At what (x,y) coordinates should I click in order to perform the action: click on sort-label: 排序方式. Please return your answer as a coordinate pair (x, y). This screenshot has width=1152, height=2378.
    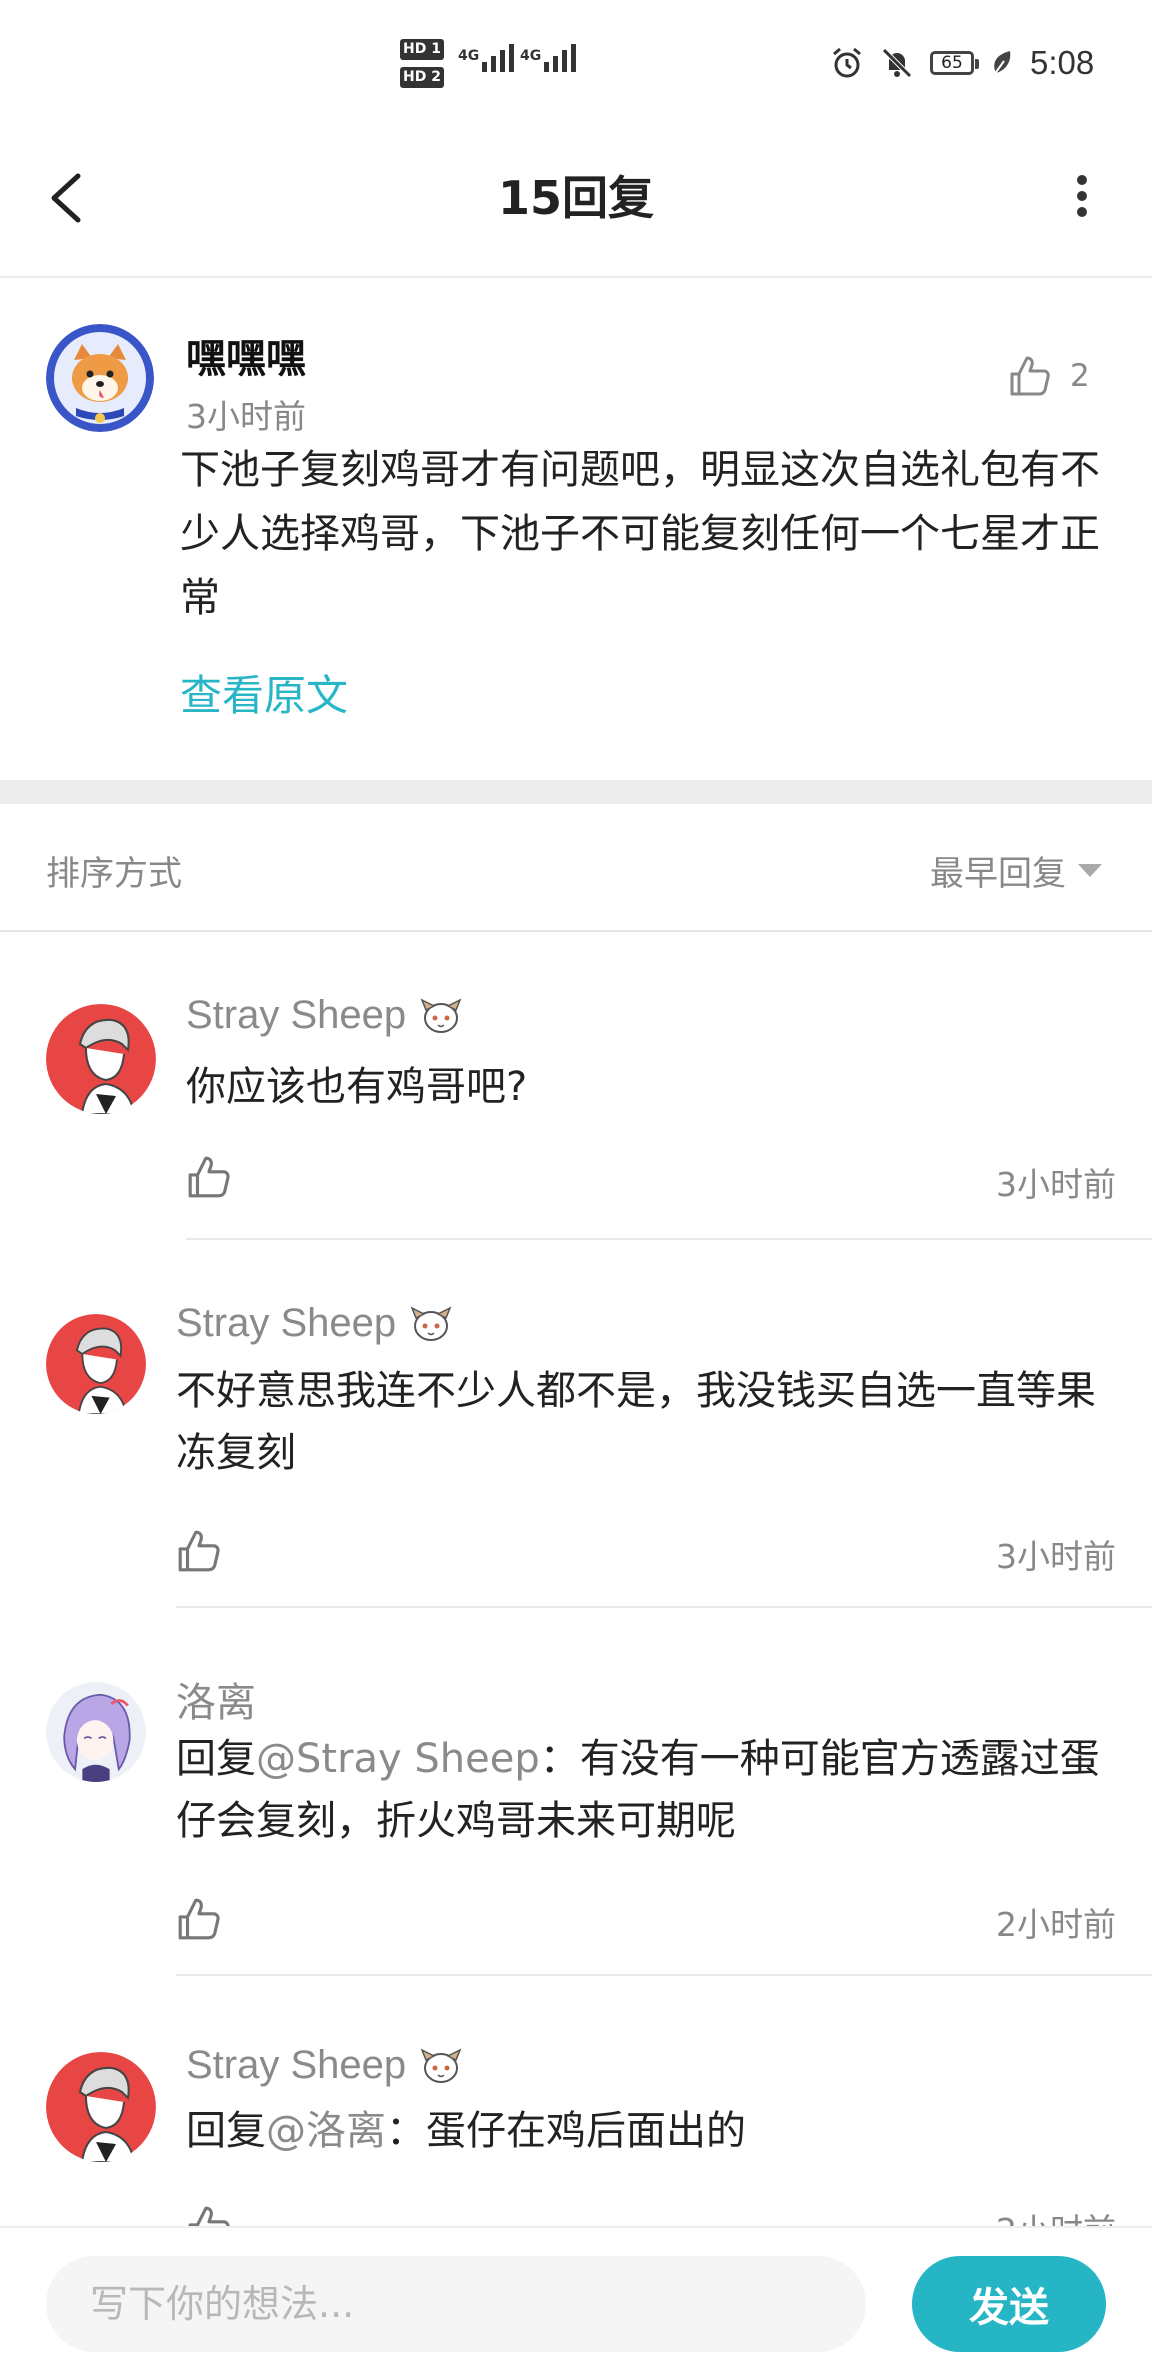
    Looking at the image, I should click on (114, 874).